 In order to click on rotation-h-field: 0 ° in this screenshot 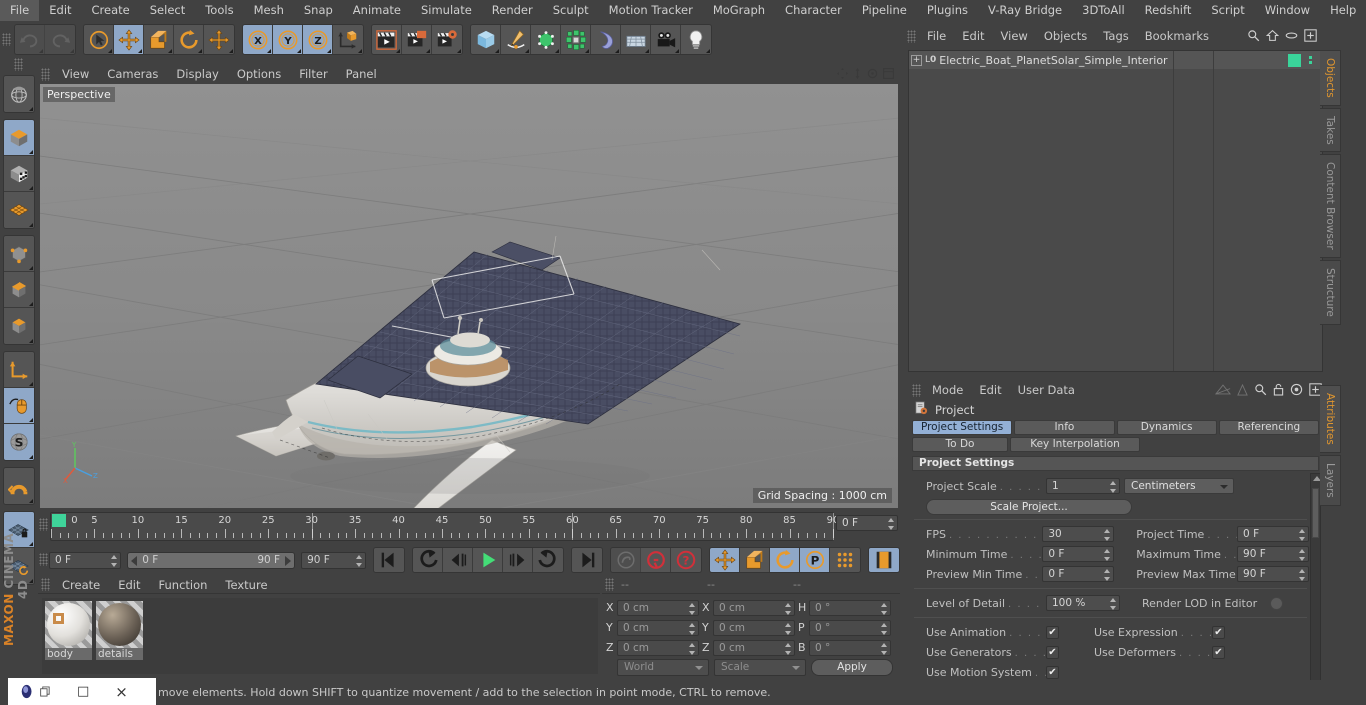, I will do `click(850, 607)`.